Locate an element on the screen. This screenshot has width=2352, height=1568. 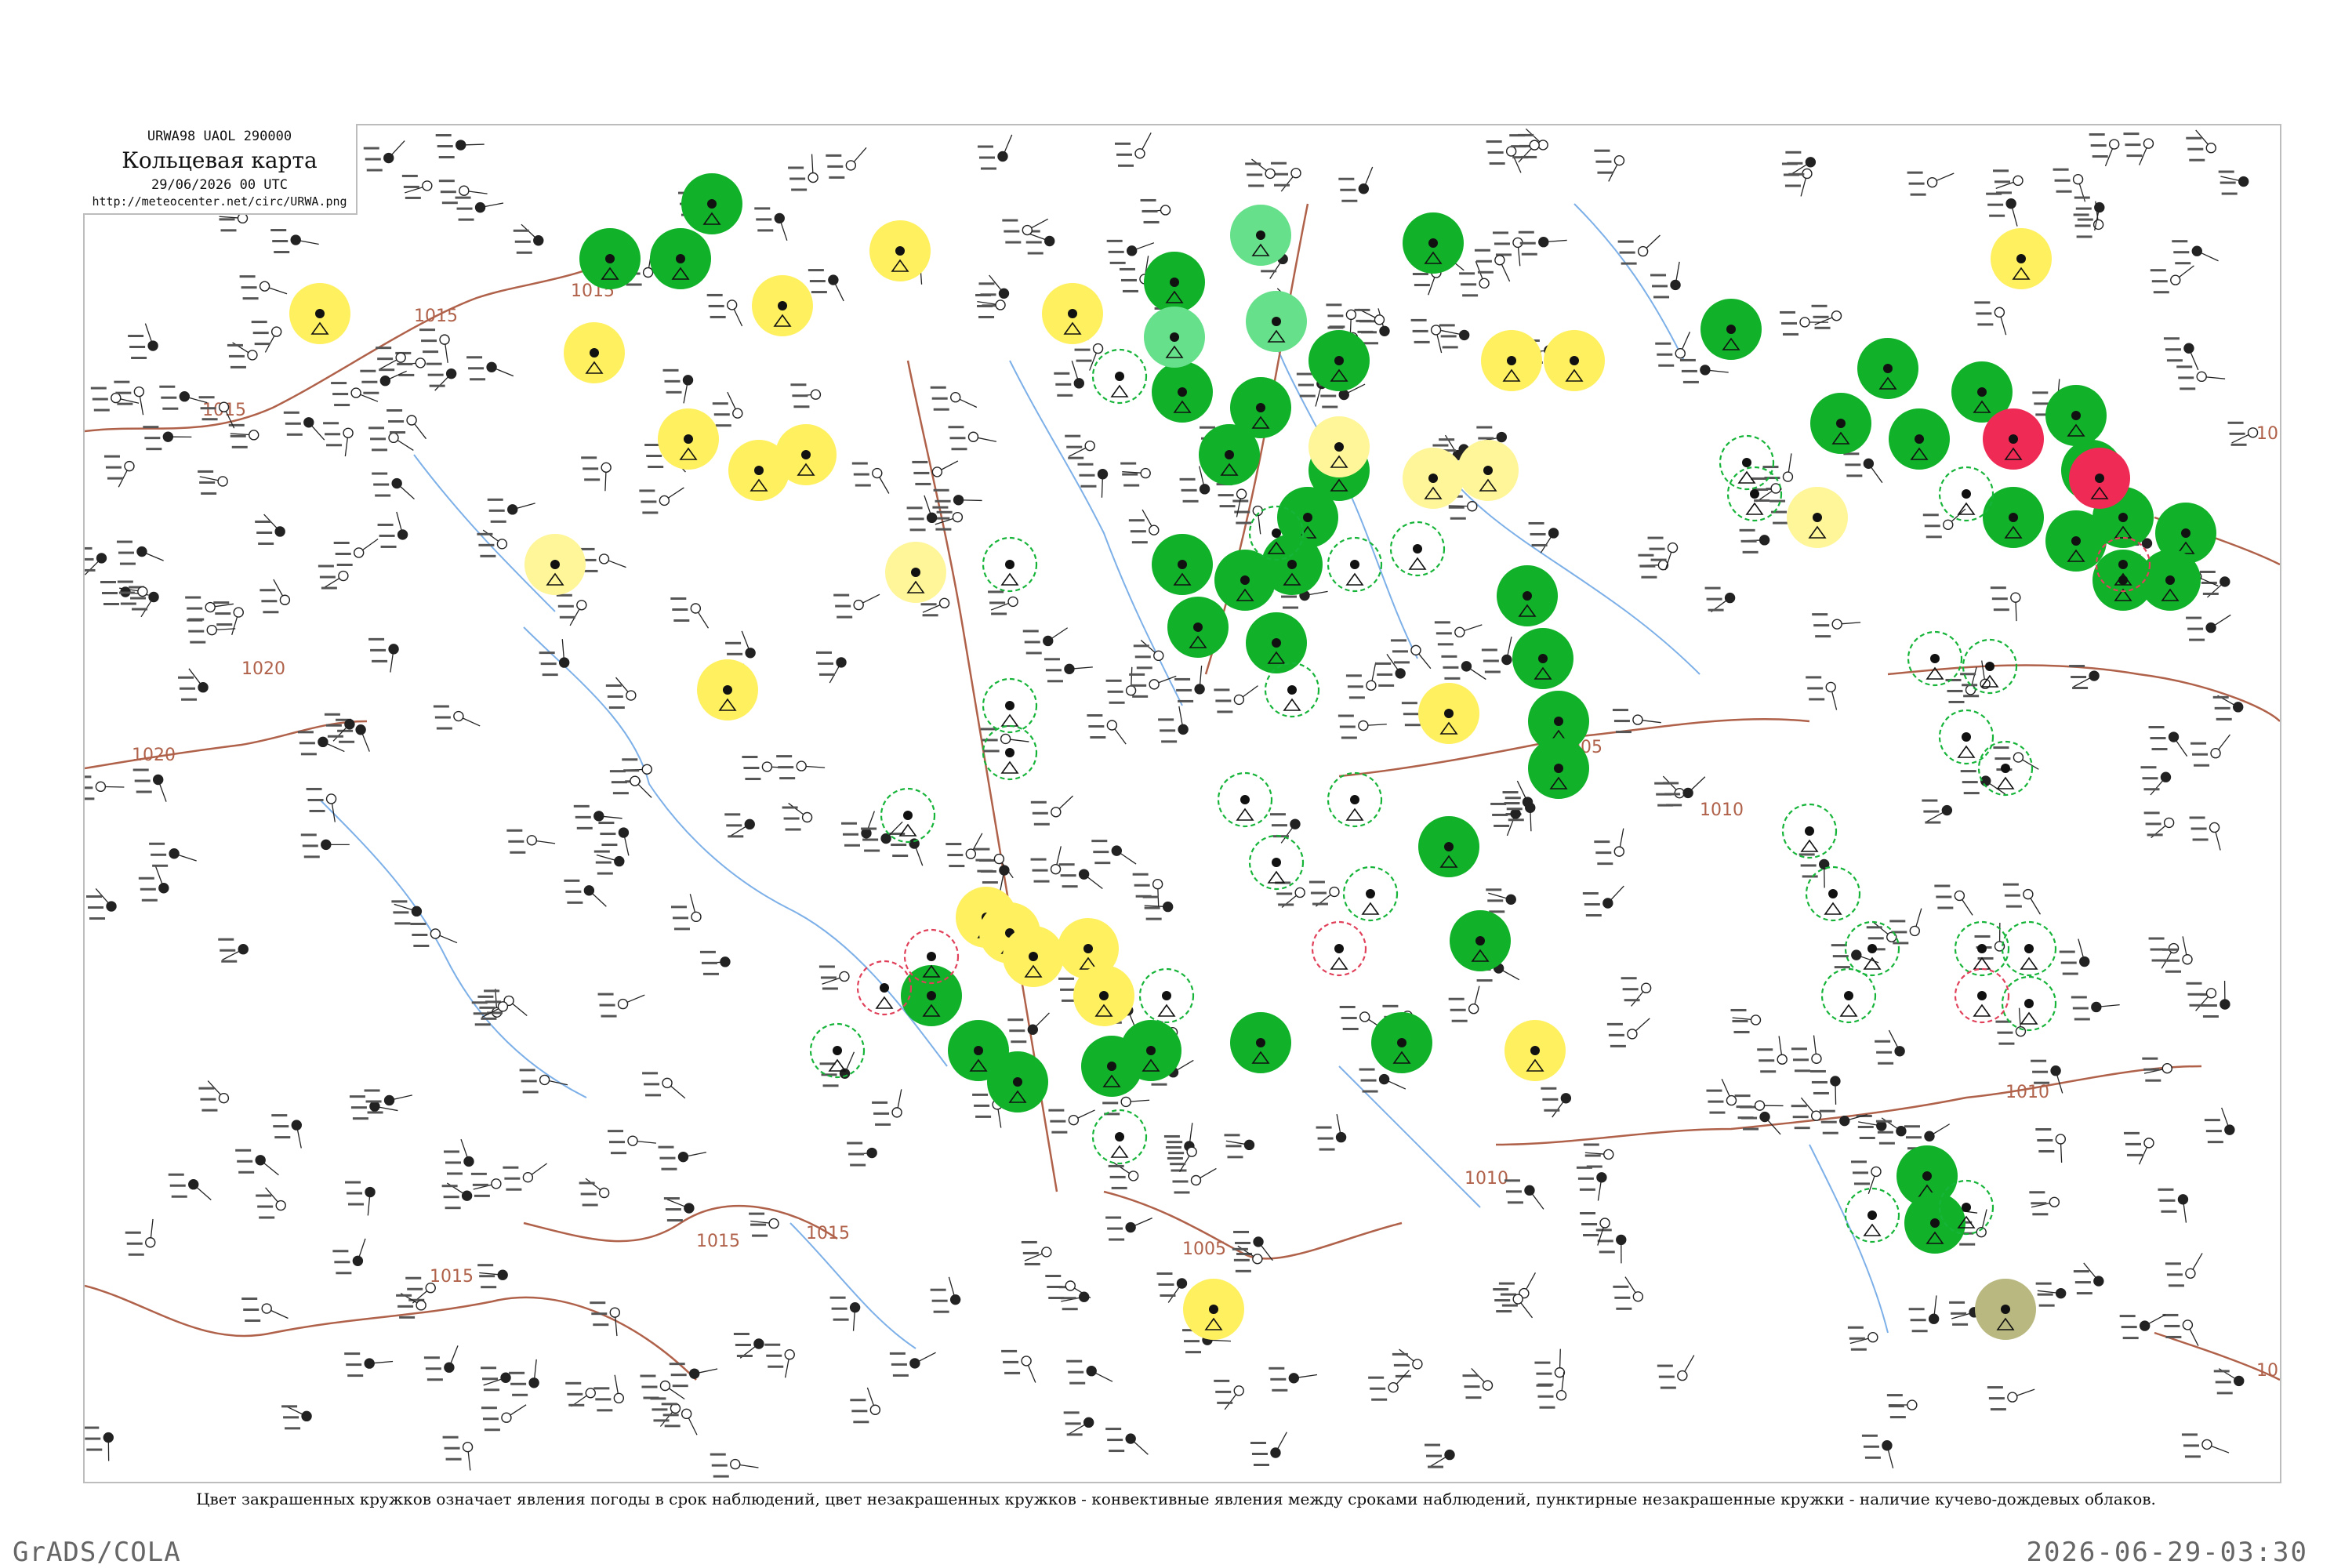
render-timestamp: 2026-06-29-03:30 is located at coordinates (2167, 1552).